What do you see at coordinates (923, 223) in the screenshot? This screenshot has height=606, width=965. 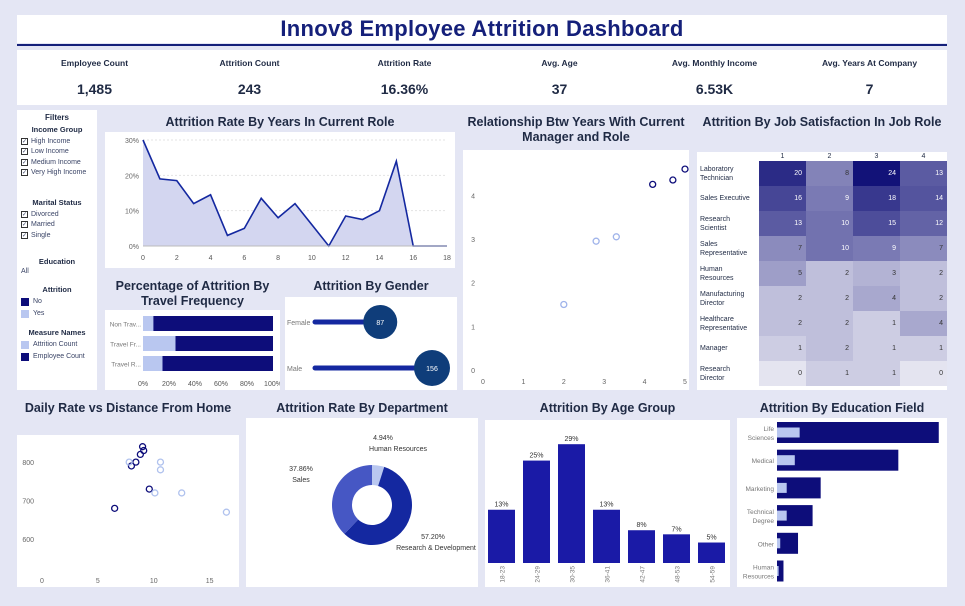 I see `heatmap-cell: 12` at bounding box center [923, 223].